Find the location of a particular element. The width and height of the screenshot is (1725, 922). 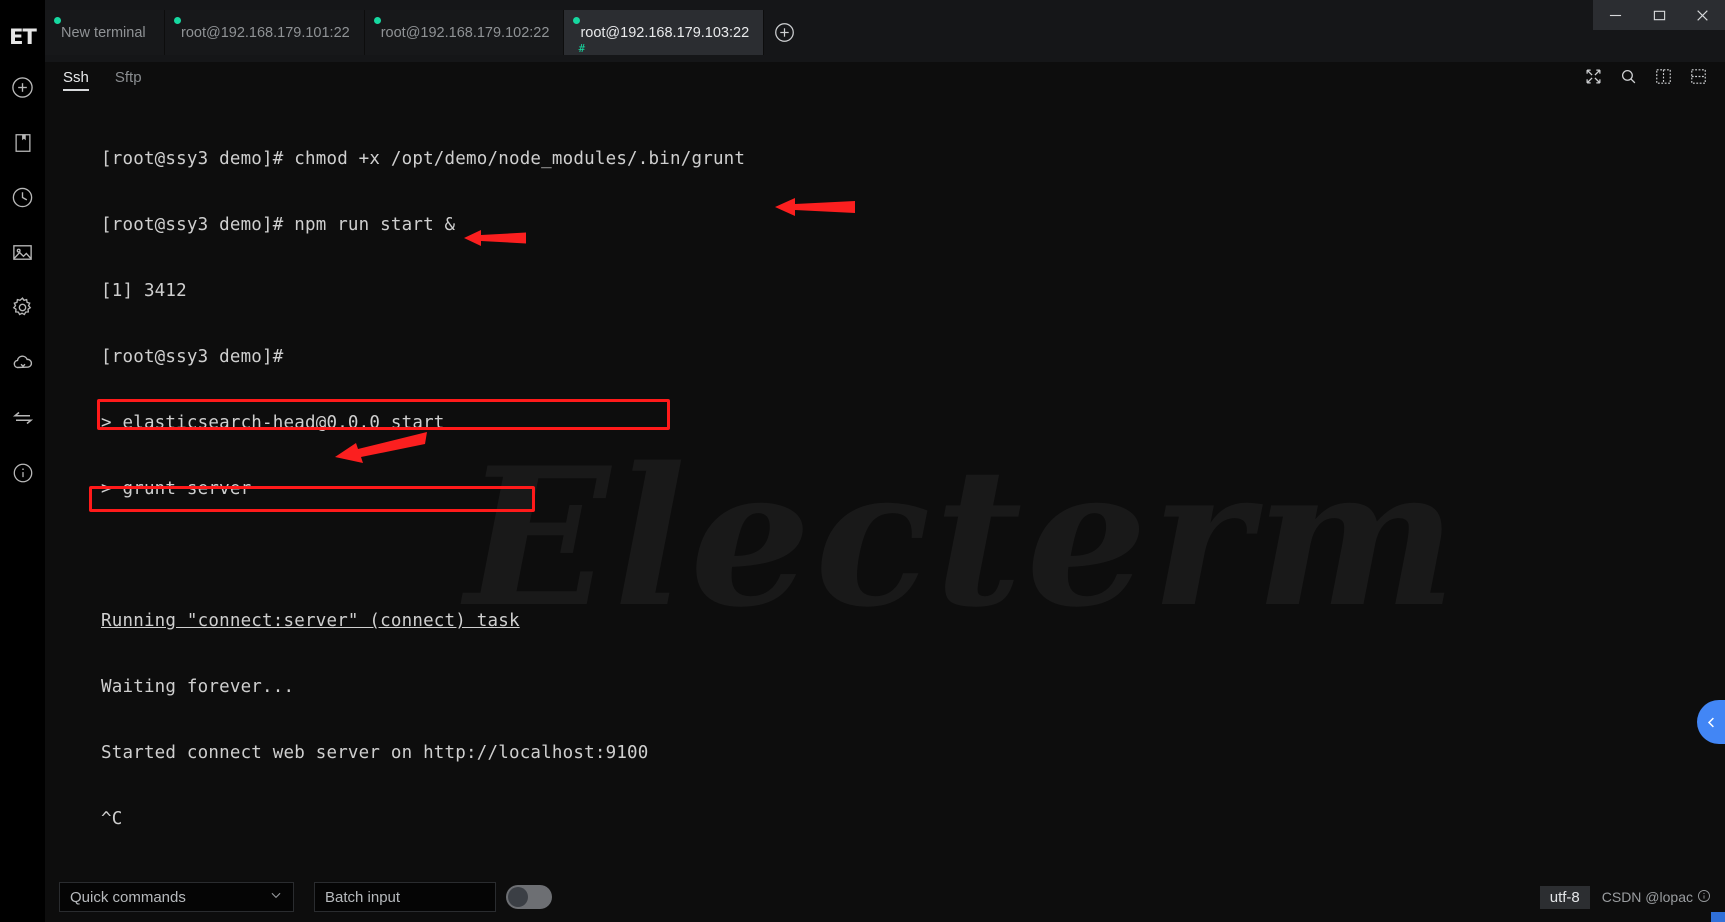

tab-label: root@192.168.179.101:22 is located at coordinates (265, 32).